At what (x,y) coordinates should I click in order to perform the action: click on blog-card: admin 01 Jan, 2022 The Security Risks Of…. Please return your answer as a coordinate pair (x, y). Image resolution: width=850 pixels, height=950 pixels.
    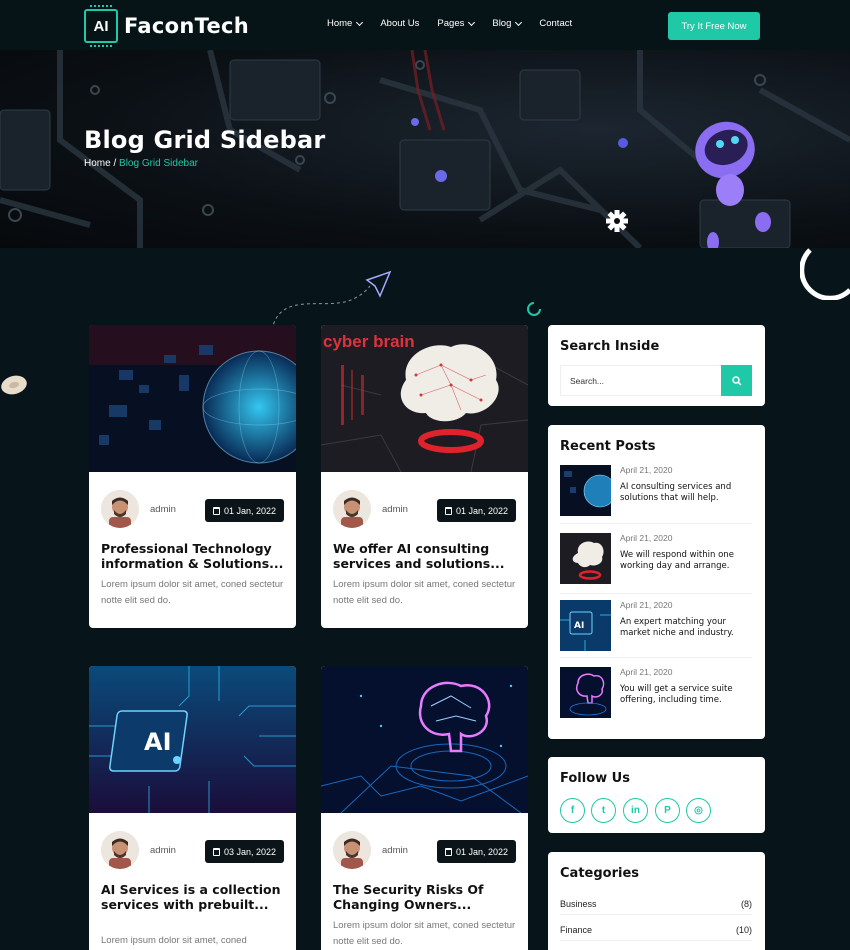
    Looking at the image, I should click on (424, 808).